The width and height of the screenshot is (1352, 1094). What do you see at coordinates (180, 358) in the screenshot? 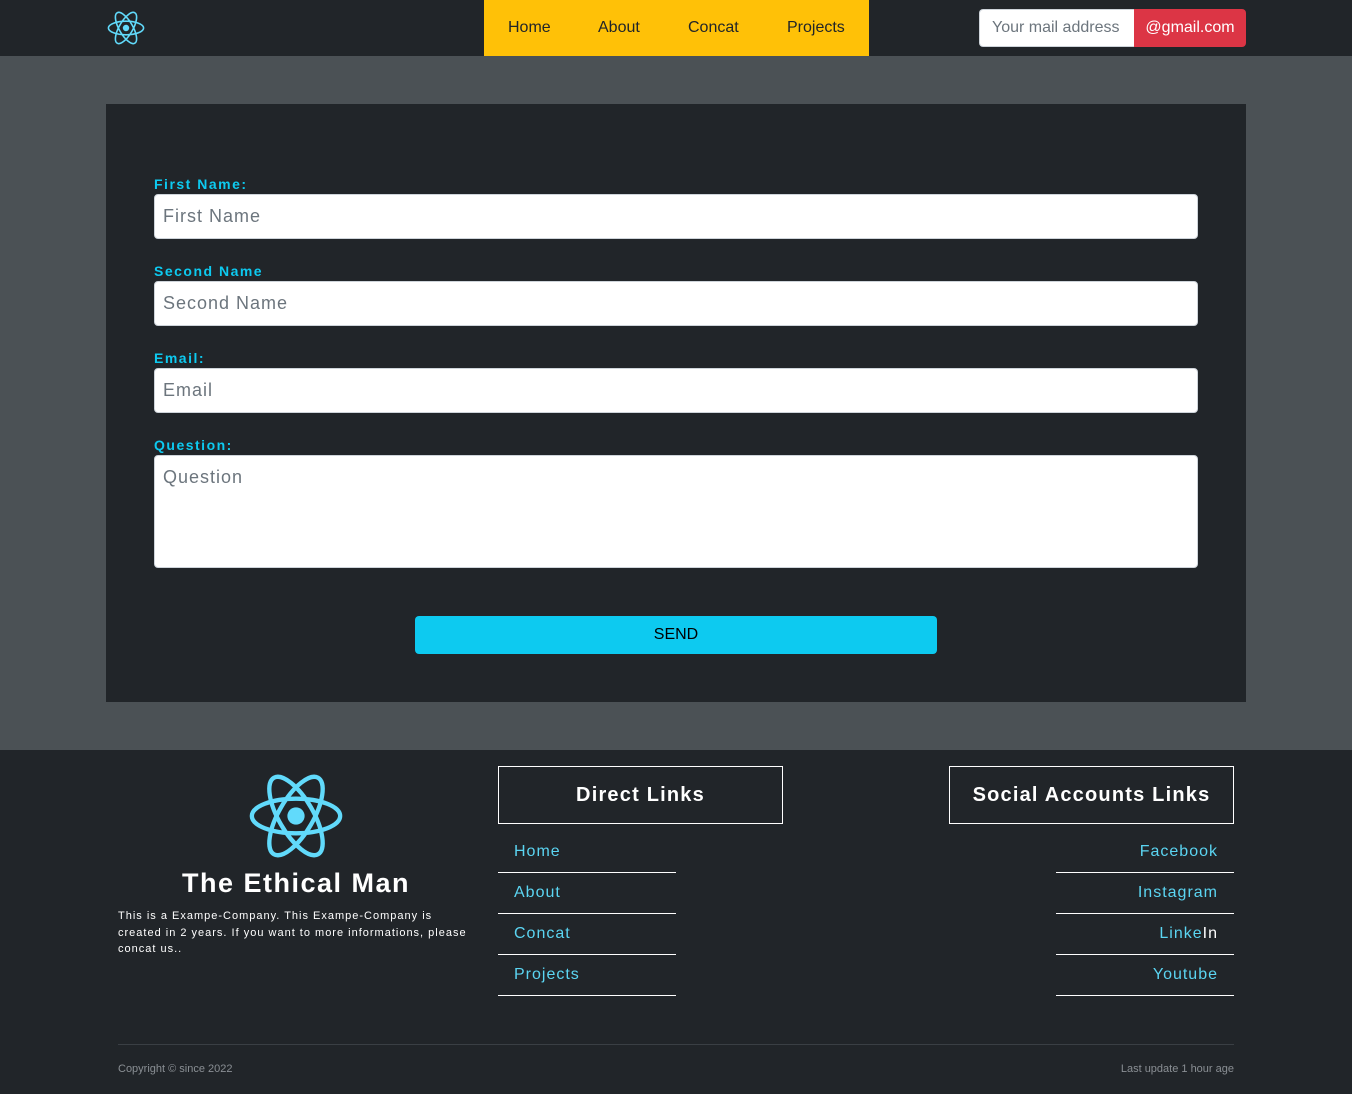
I see `email-label: Email:` at bounding box center [180, 358].